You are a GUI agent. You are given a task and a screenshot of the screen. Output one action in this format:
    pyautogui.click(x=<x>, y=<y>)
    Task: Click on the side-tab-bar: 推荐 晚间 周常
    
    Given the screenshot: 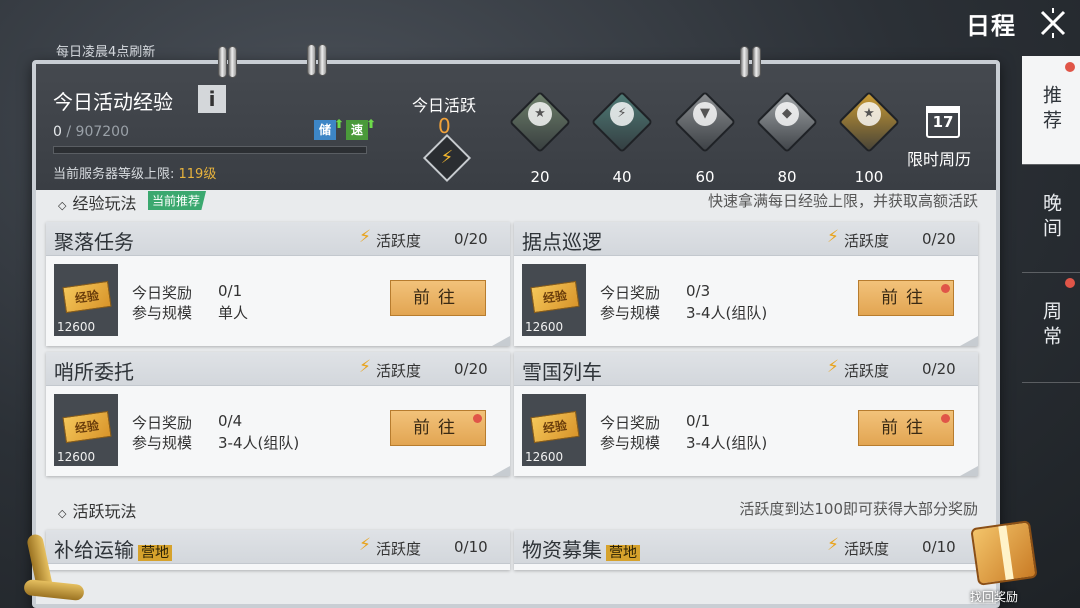 What is the action you would take?
    pyautogui.click(x=1051, y=221)
    